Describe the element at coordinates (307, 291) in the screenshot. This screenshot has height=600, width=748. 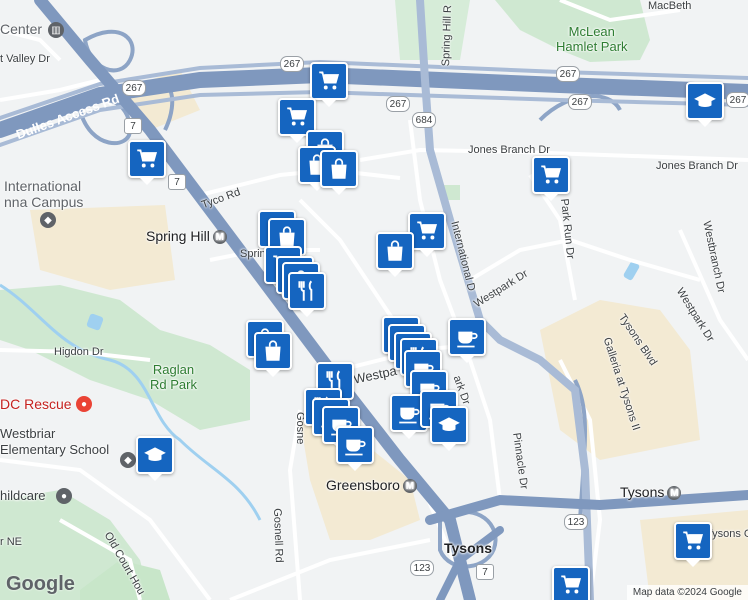
I see `restaurant-icon` at that location.